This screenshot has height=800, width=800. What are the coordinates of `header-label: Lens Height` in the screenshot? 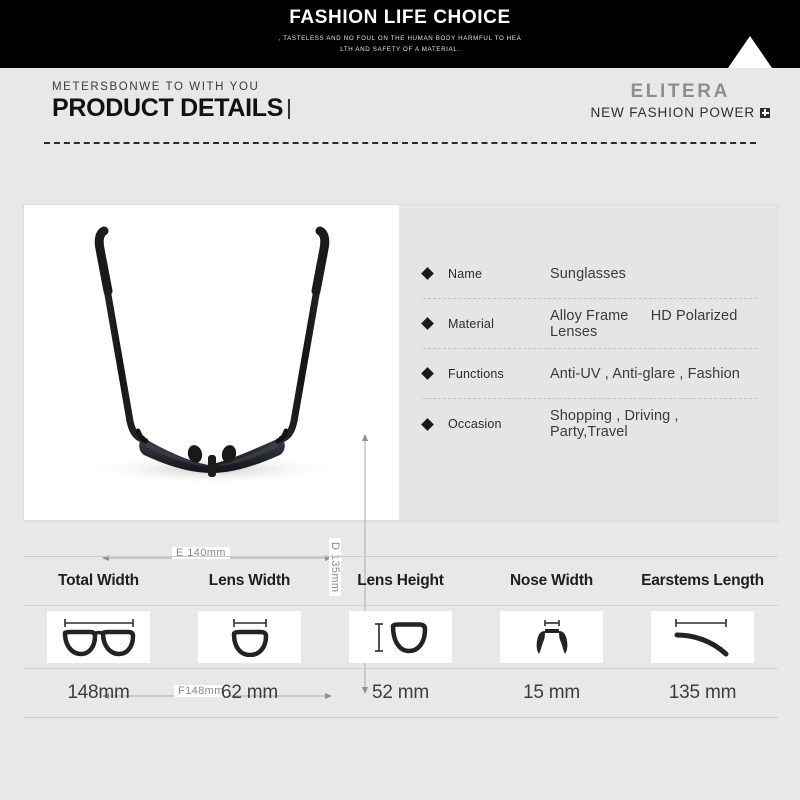 It's located at (400, 580).